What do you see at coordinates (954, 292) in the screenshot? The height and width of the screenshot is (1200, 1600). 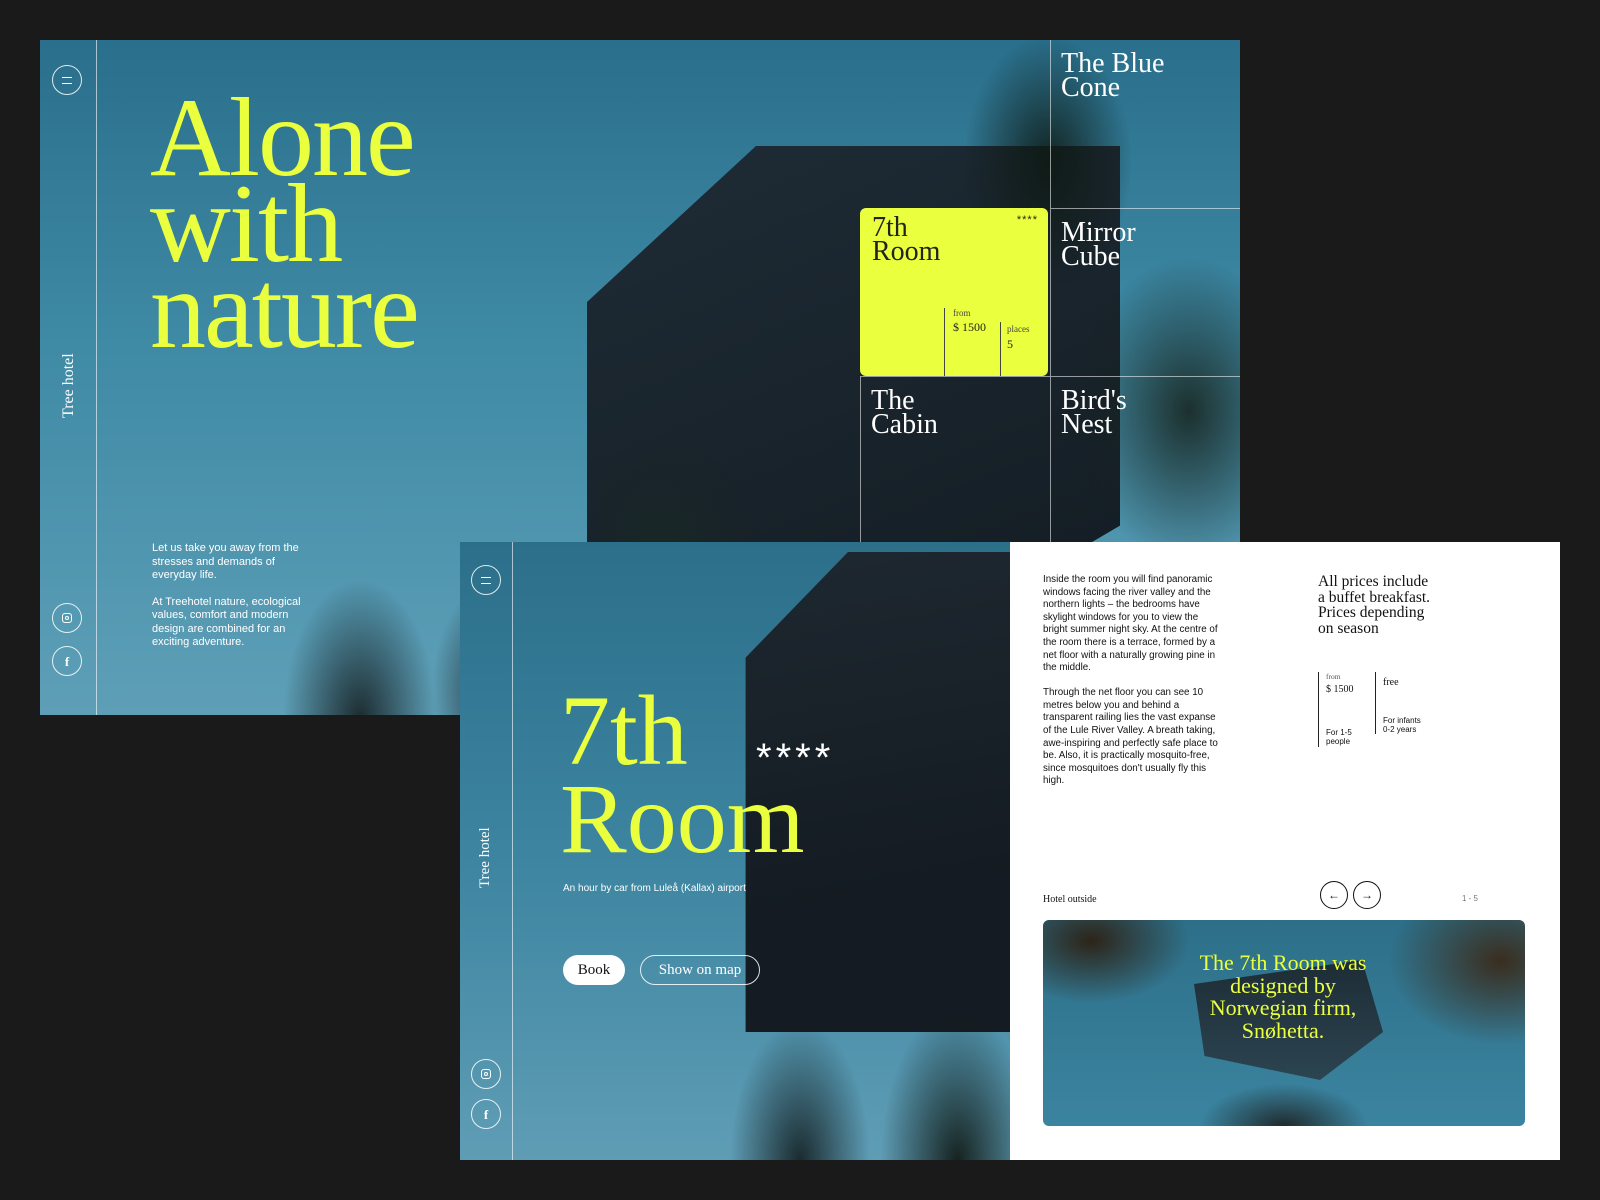 I see `room-card-7th-room: 7th Room **** from $ 1500 places 5` at bounding box center [954, 292].